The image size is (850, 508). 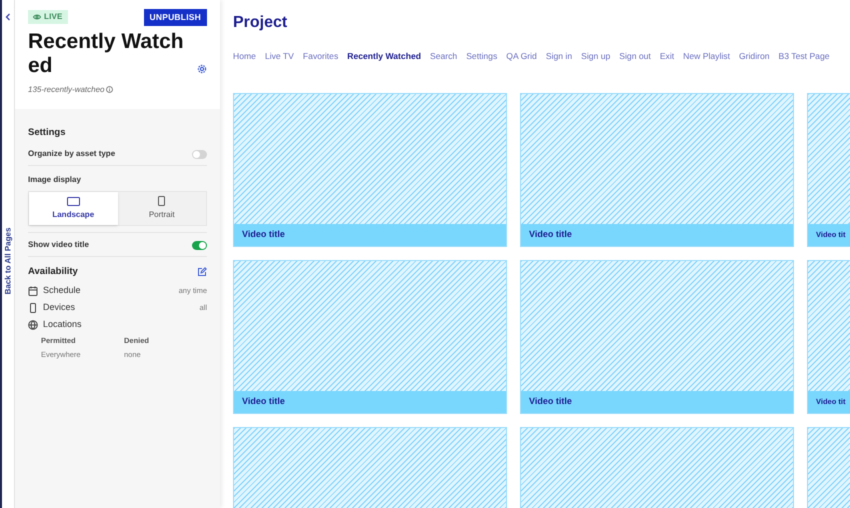 I want to click on availability-label: Locations, so click(x=62, y=324).